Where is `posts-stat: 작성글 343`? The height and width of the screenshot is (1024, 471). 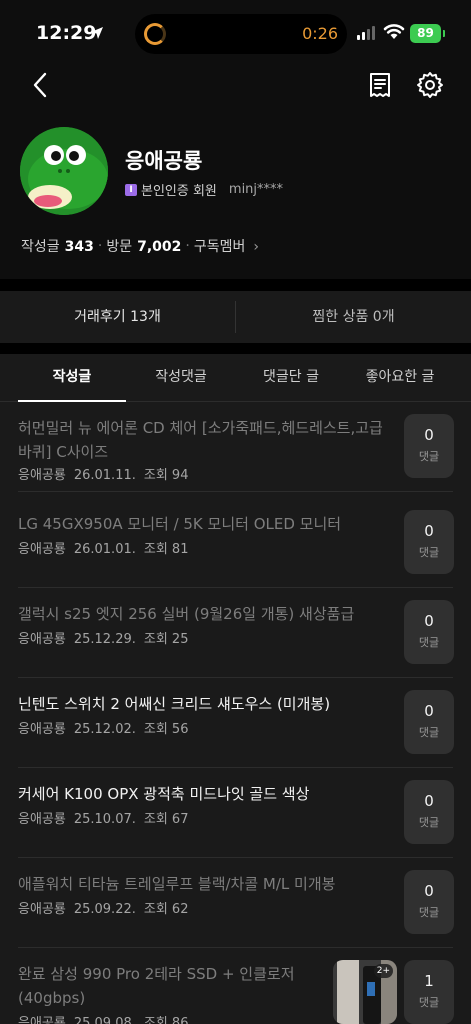
posts-stat: 작성글 343 is located at coordinates (57, 246).